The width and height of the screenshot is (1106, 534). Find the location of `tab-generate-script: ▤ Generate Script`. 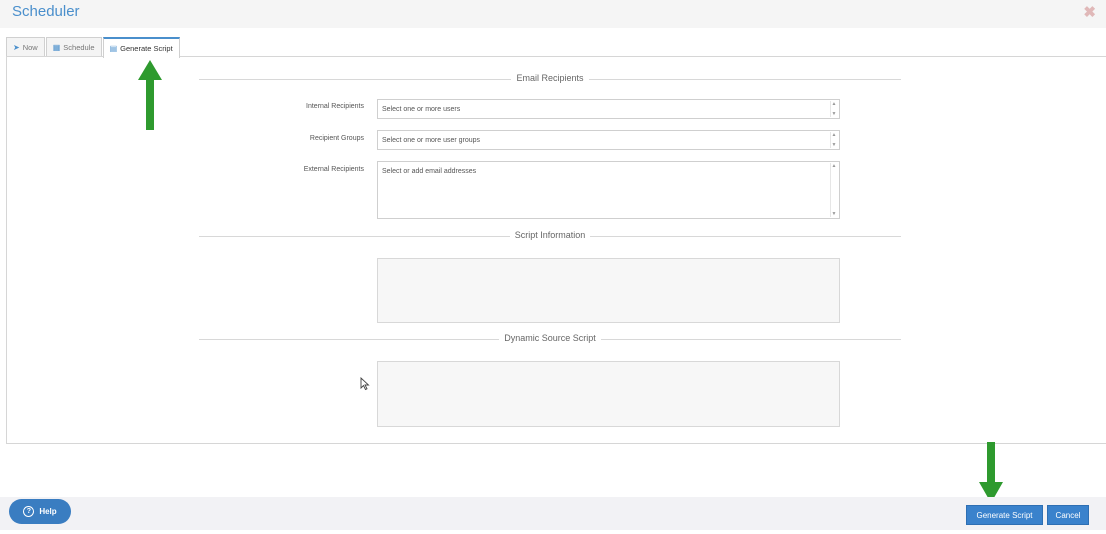

tab-generate-script: ▤ Generate Script is located at coordinates (141, 47).